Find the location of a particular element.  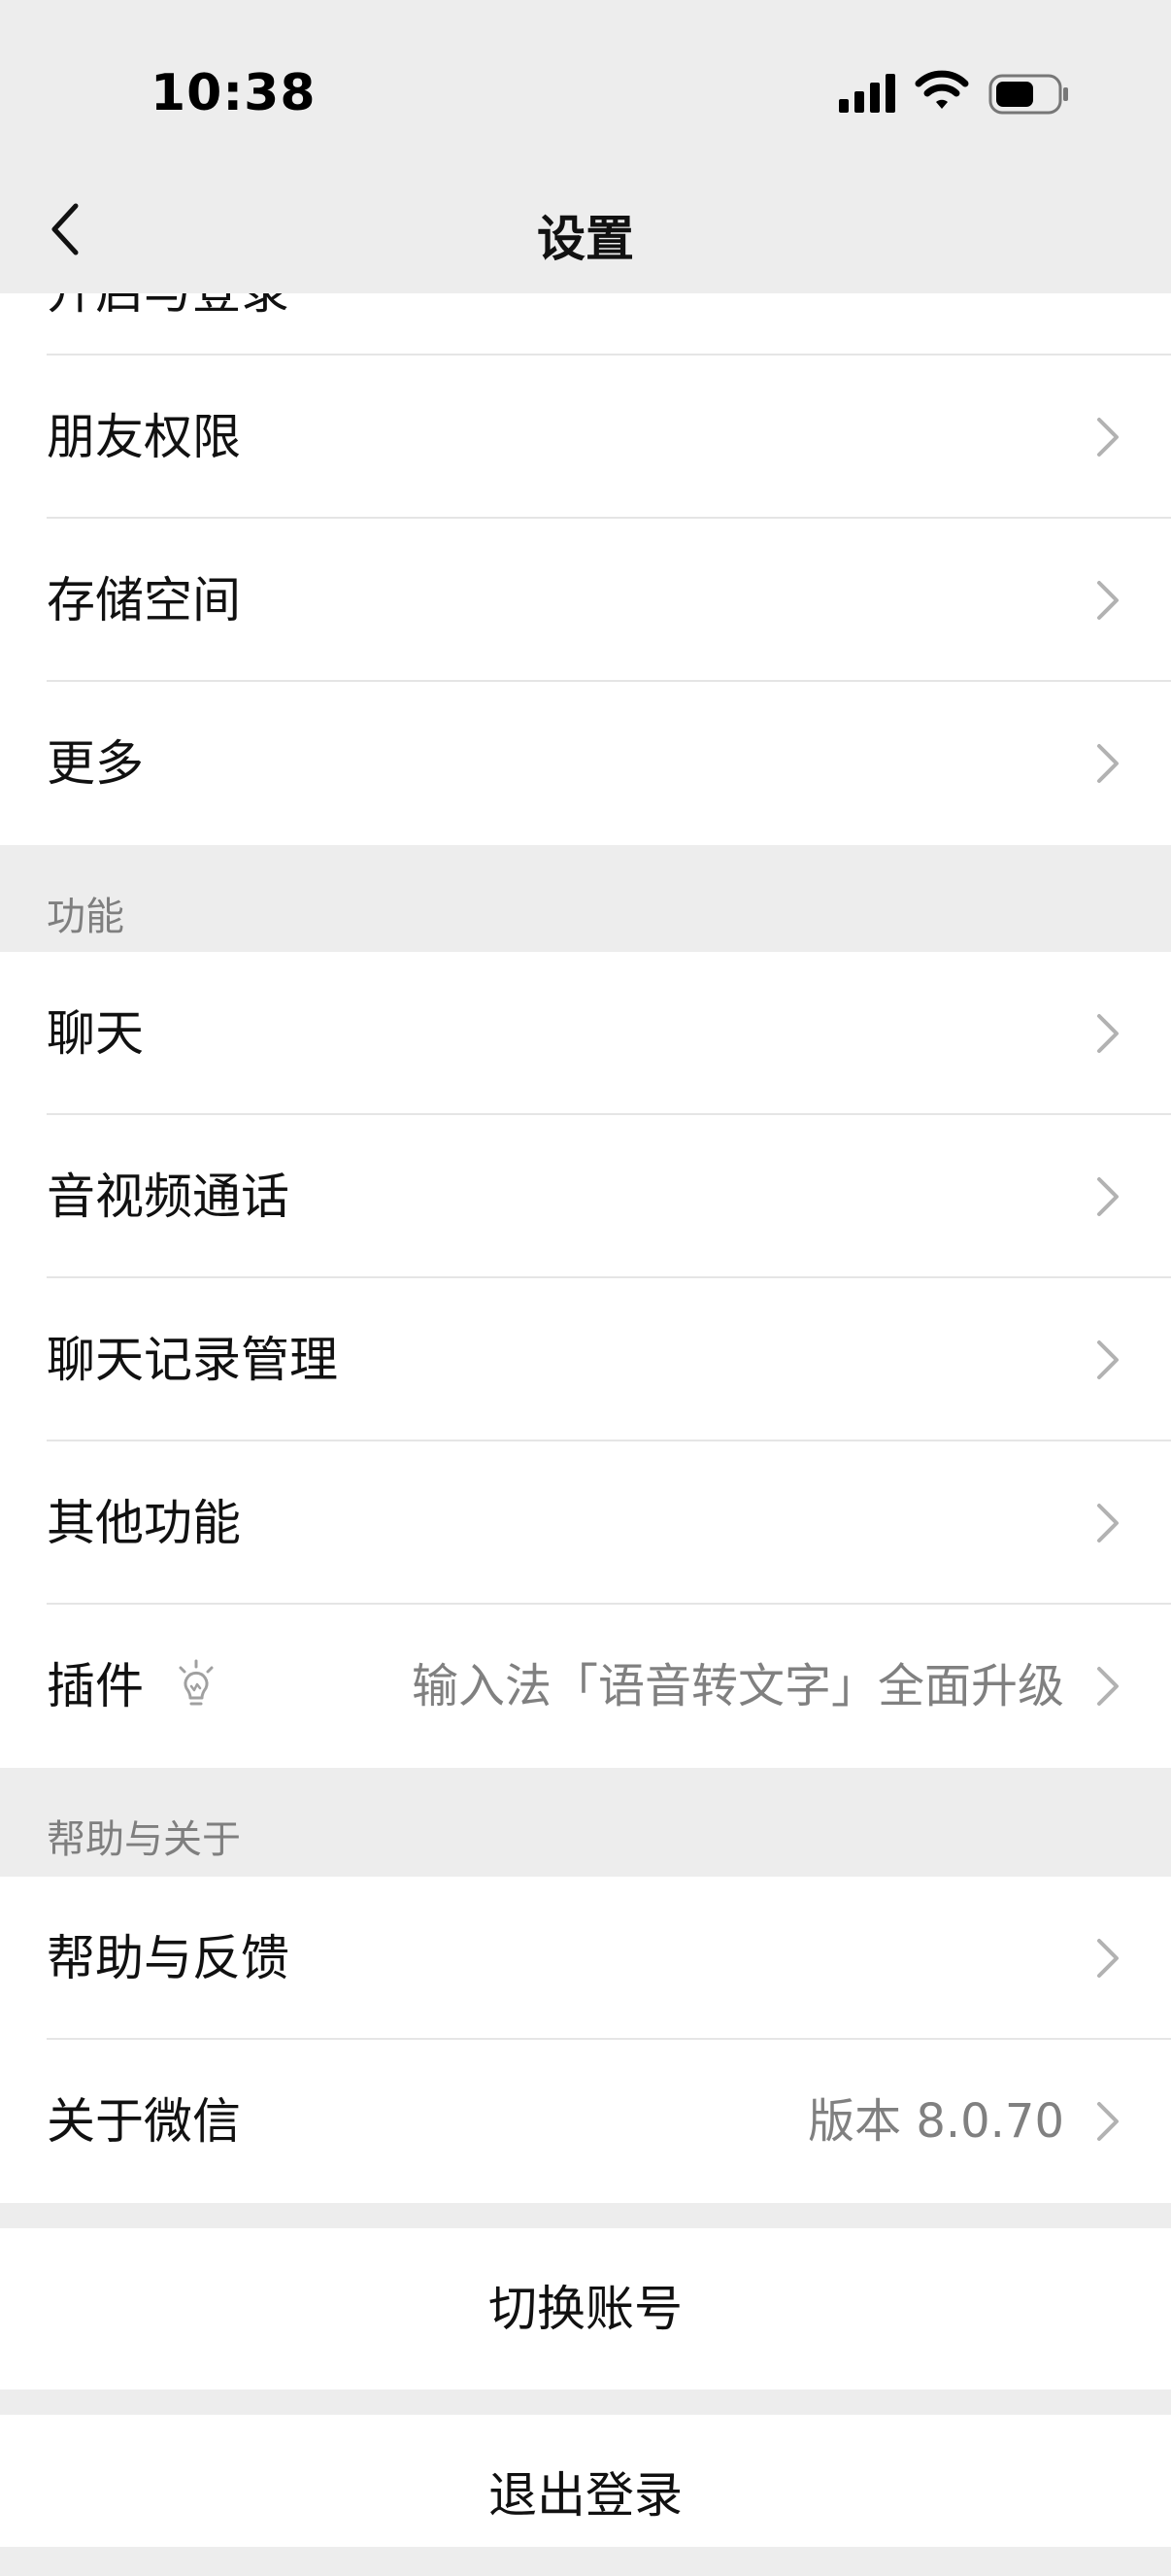

list-item-label: 帮助与反馈 is located at coordinates (168, 1958).